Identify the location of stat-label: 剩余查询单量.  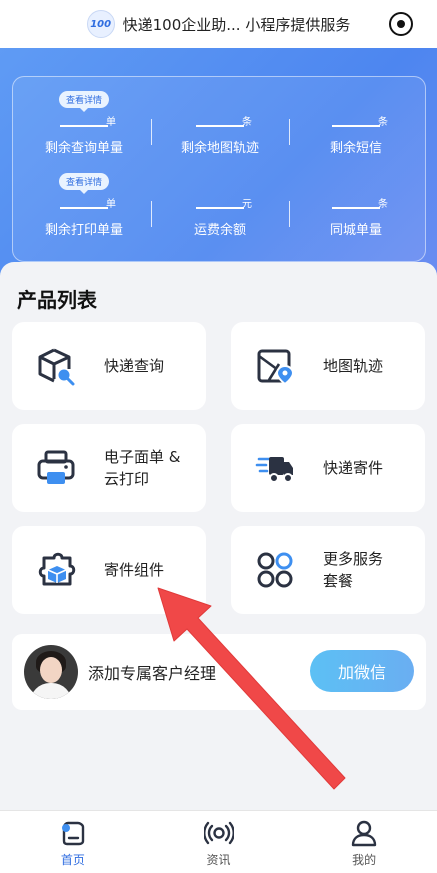
(83, 148).